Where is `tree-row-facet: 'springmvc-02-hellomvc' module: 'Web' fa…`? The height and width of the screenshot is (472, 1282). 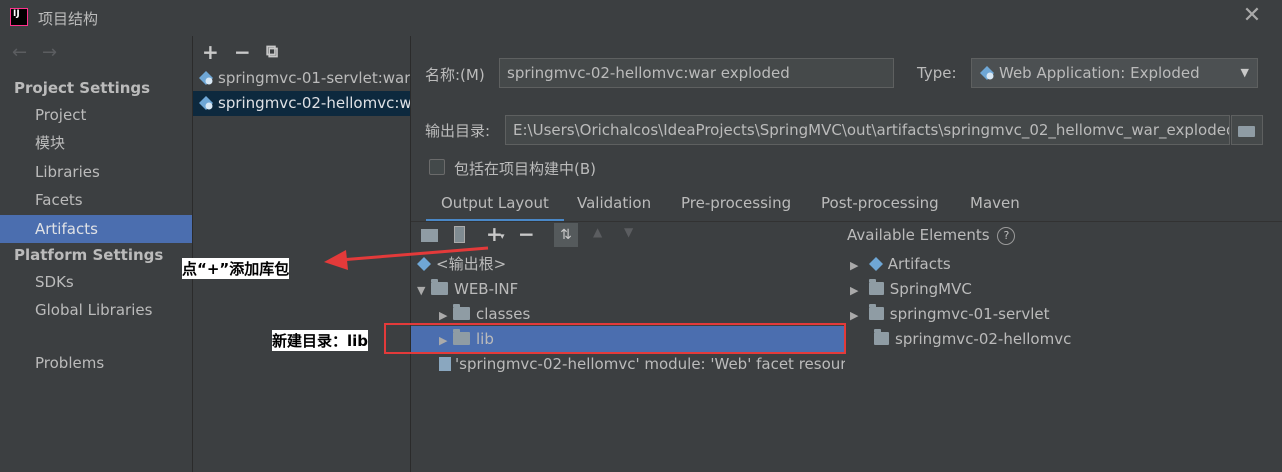
tree-row-facet: 'springmvc-02-hellomvc' module: 'Web' fa… is located at coordinates (642, 364).